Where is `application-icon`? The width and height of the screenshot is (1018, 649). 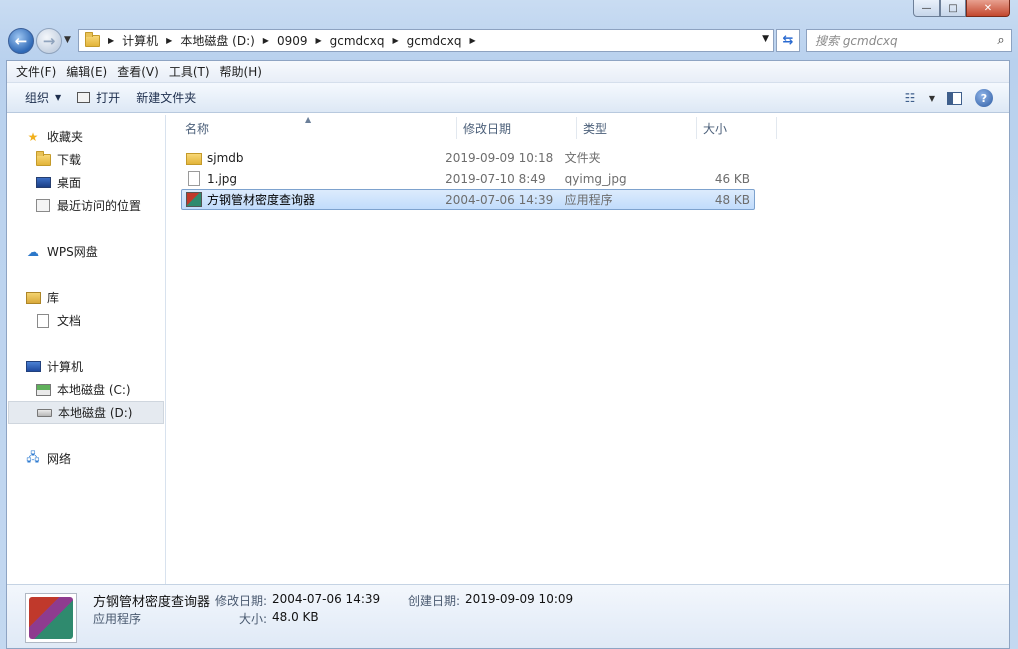 application-icon is located at coordinates (194, 199).